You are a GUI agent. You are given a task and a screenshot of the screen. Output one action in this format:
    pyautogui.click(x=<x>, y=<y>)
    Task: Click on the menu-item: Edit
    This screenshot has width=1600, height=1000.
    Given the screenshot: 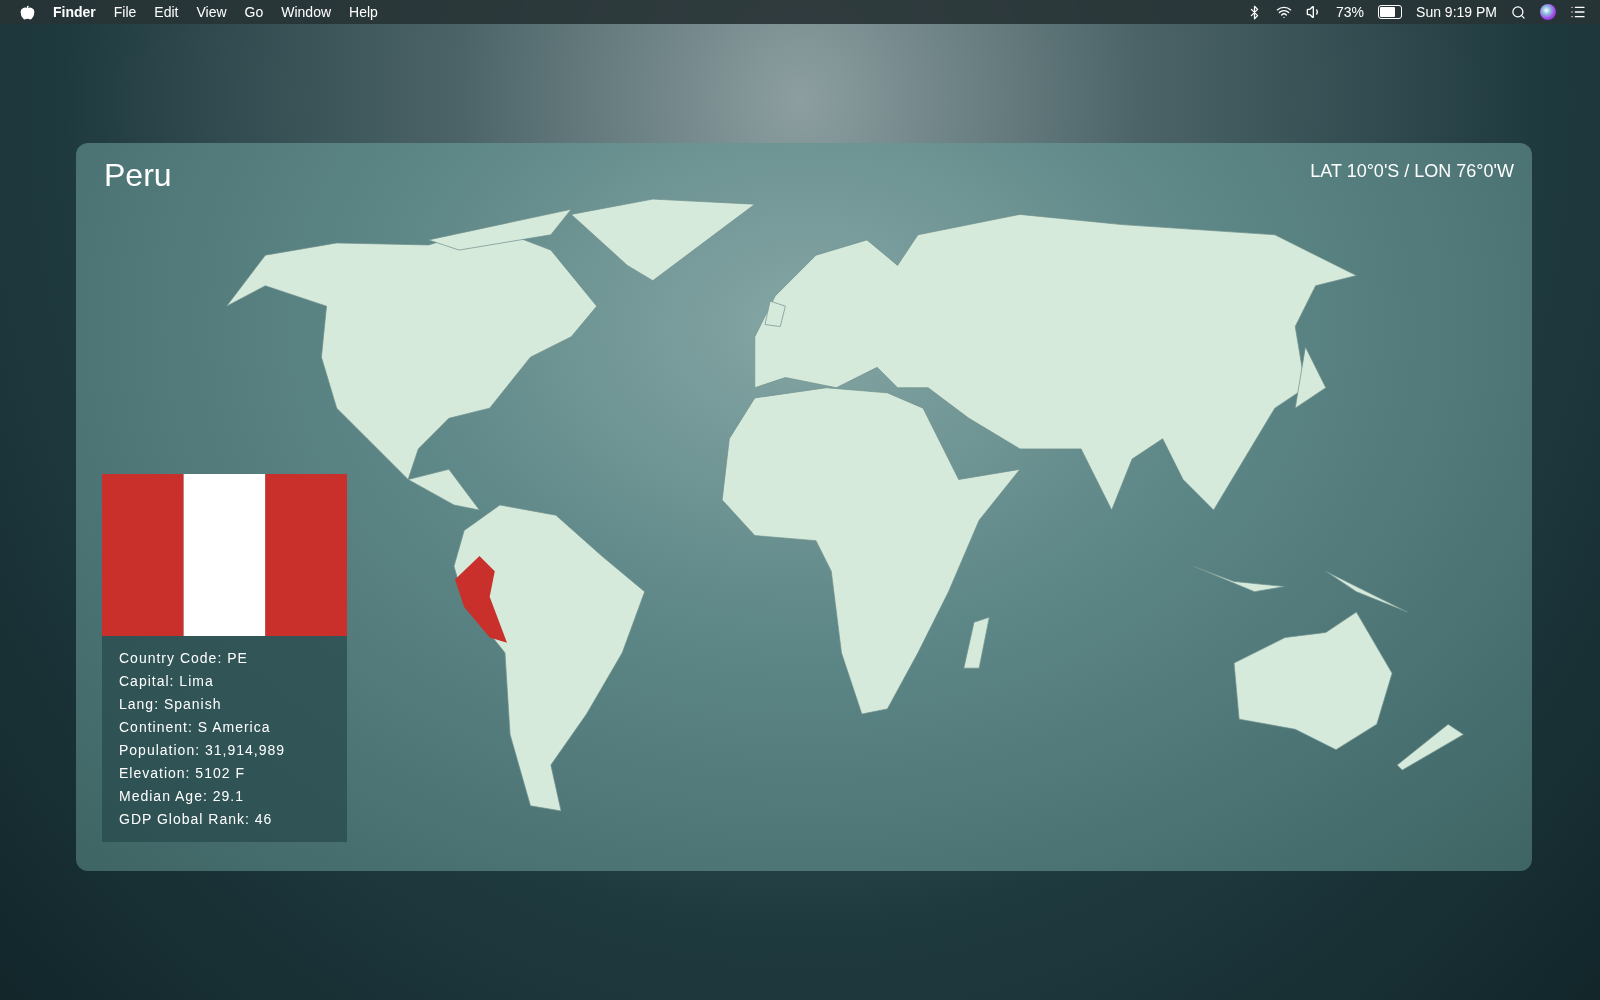 What is the action you would take?
    pyautogui.click(x=166, y=12)
    